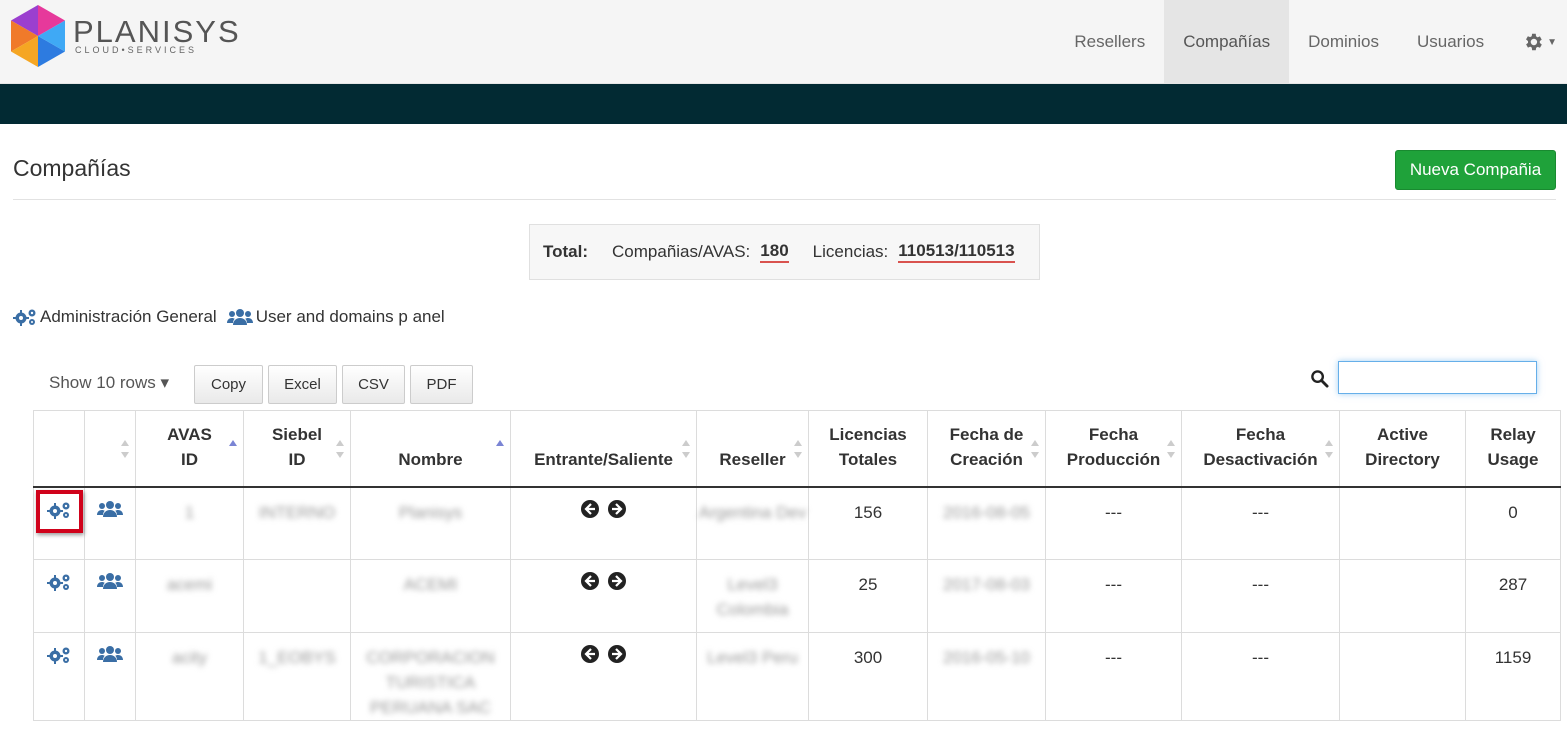 This screenshot has width=1567, height=729. I want to click on col-header-licencias: Licencias Totales, so click(868, 448).